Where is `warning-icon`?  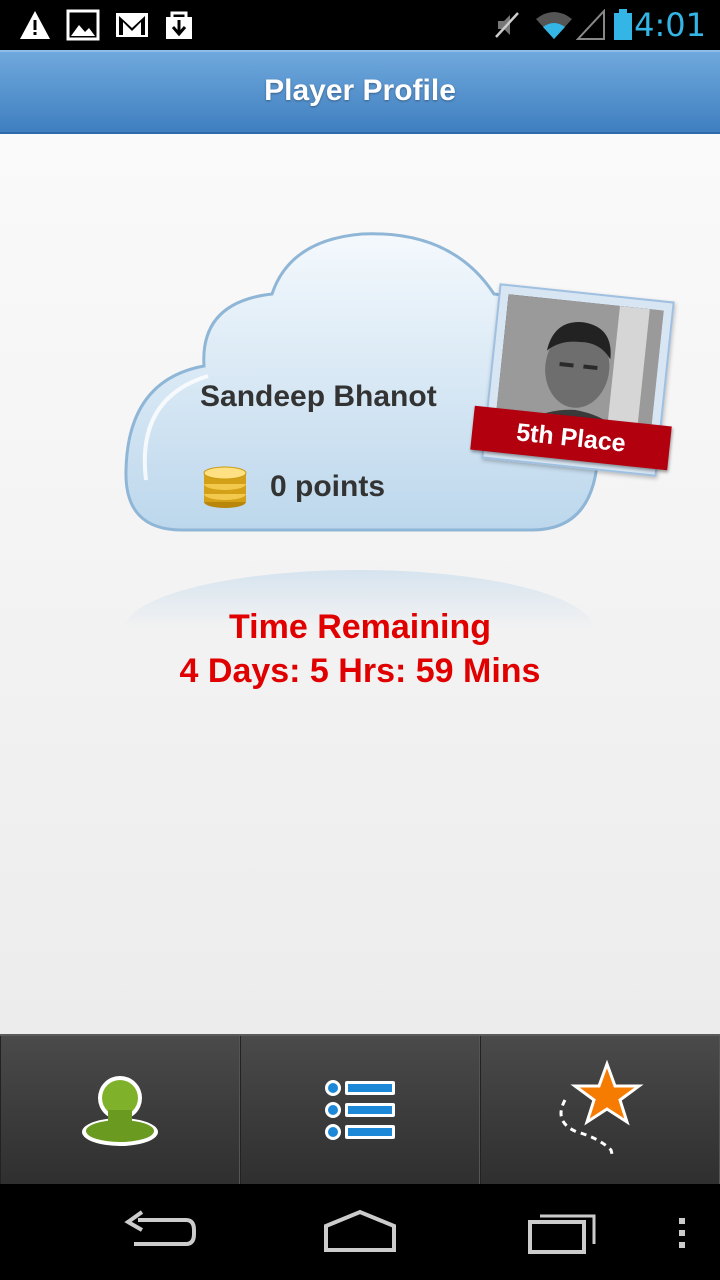 warning-icon is located at coordinates (35, 25).